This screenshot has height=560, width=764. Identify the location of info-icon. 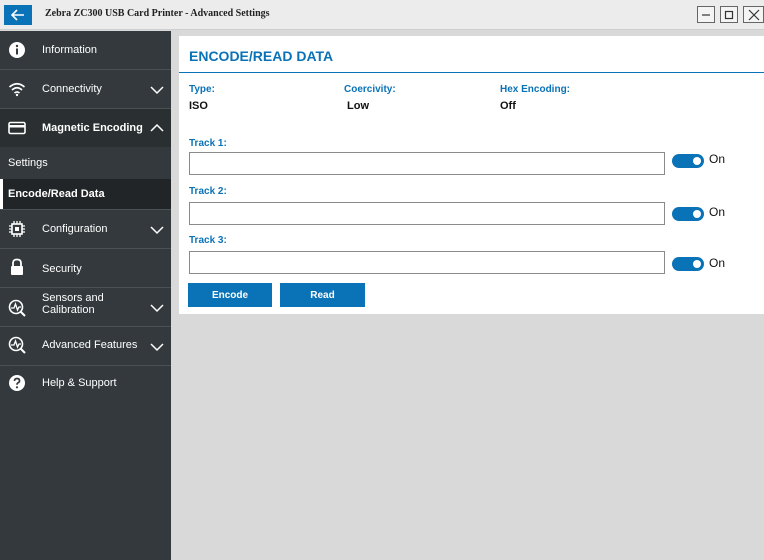
(17, 50).